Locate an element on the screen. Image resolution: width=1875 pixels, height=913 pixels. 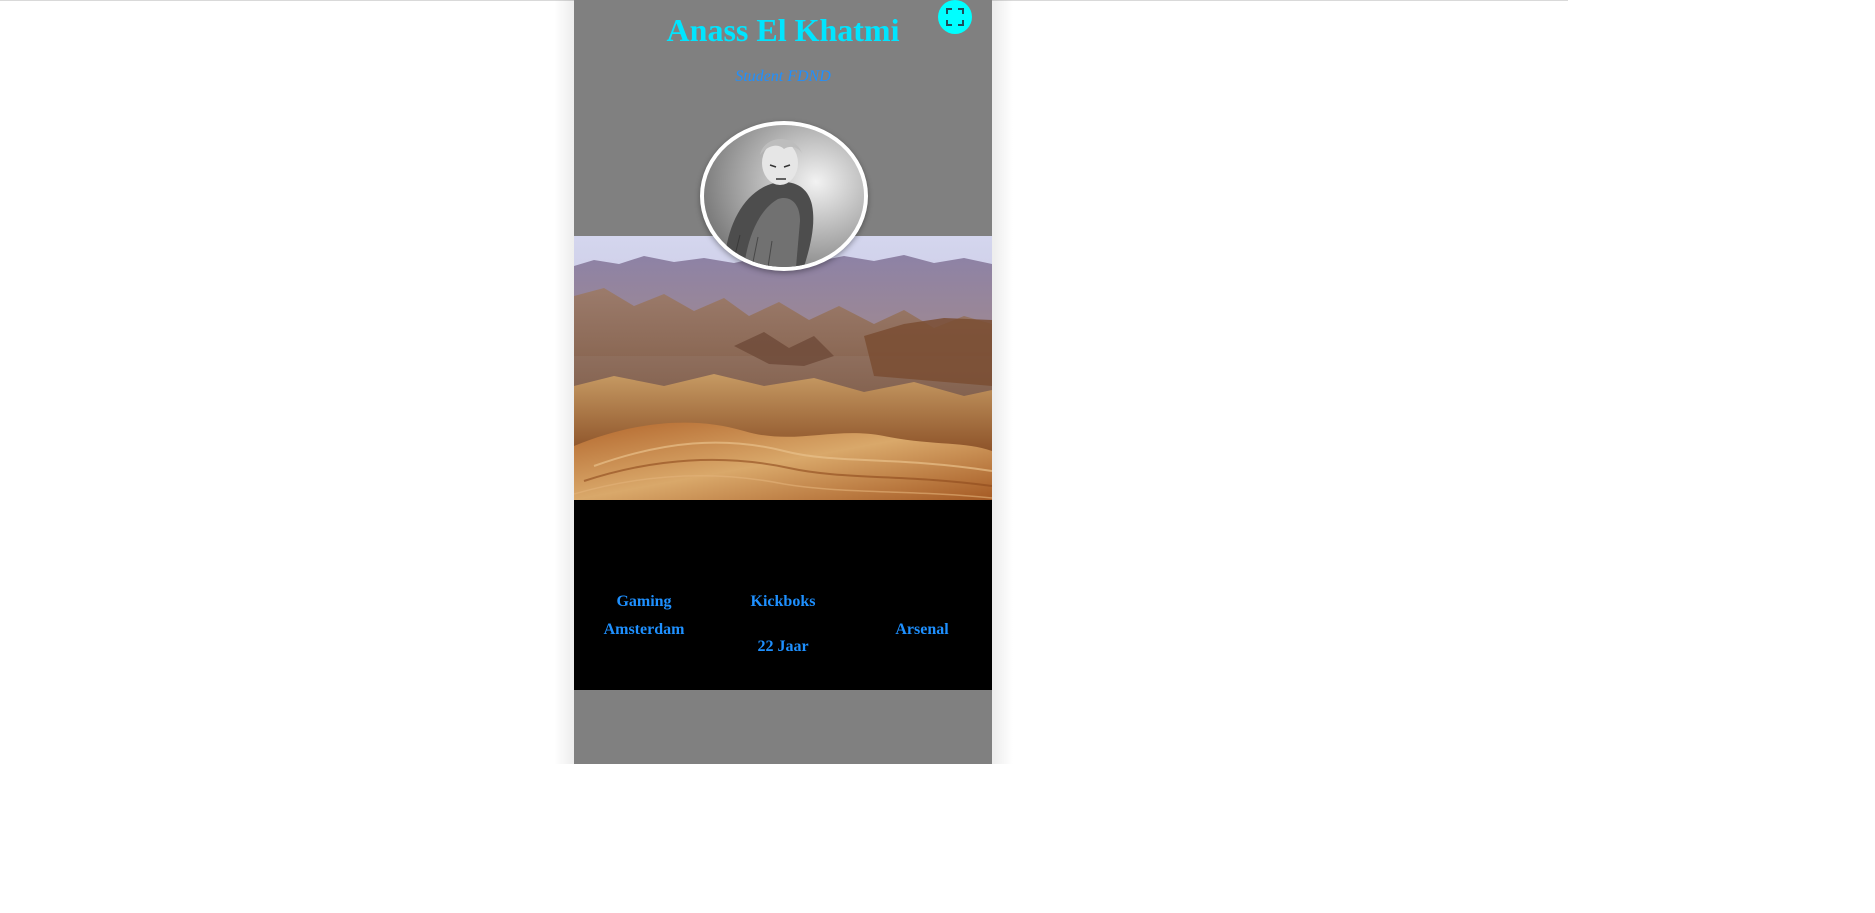
info-city: Amsterdam is located at coordinates (644, 629).